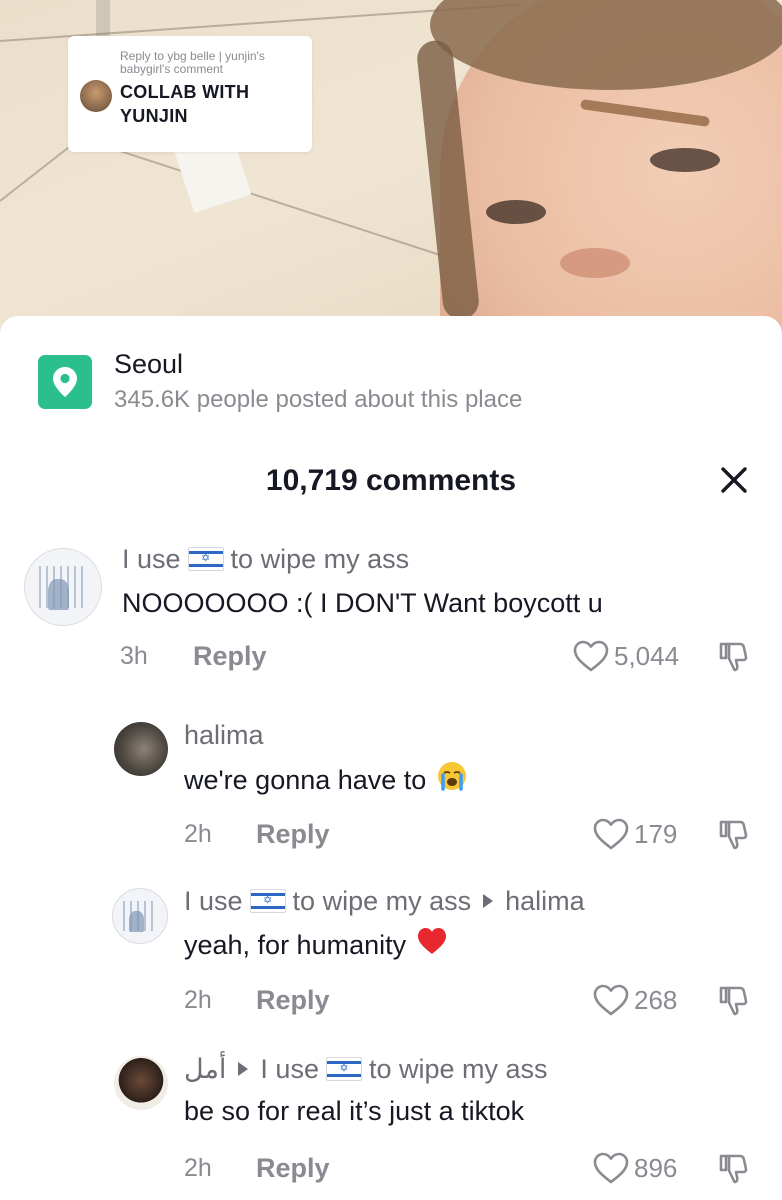  What do you see at coordinates (391, 480) in the screenshot?
I see `comment-count: 10,719 comments` at bounding box center [391, 480].